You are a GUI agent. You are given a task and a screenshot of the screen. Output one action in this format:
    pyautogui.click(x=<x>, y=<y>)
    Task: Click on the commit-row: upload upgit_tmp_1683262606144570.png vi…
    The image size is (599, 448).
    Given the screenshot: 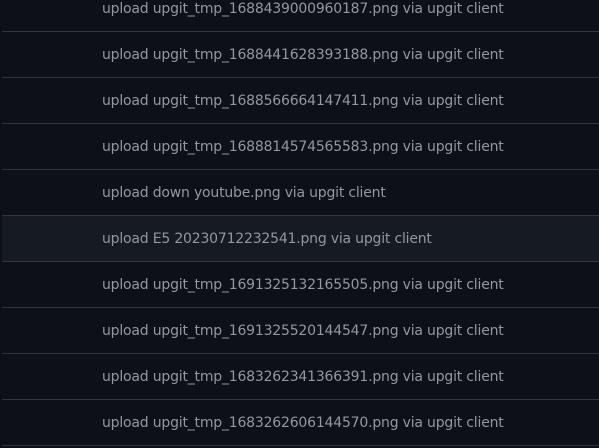 What is the action you would take?
    pyautogui.click(x=300, y=423)
    